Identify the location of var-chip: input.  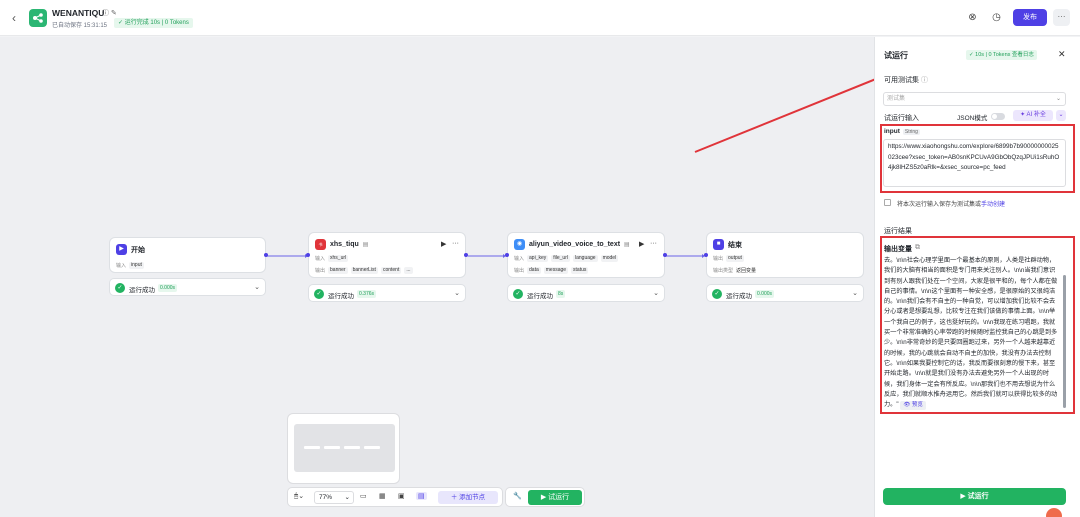
(136, 265).